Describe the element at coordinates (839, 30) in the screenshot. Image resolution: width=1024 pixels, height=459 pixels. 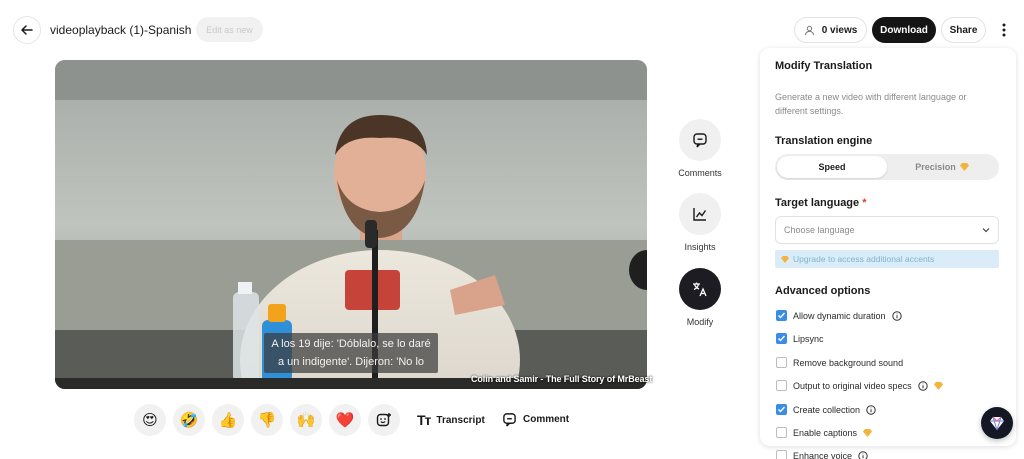
I see `views-count: 0 views` at that location.